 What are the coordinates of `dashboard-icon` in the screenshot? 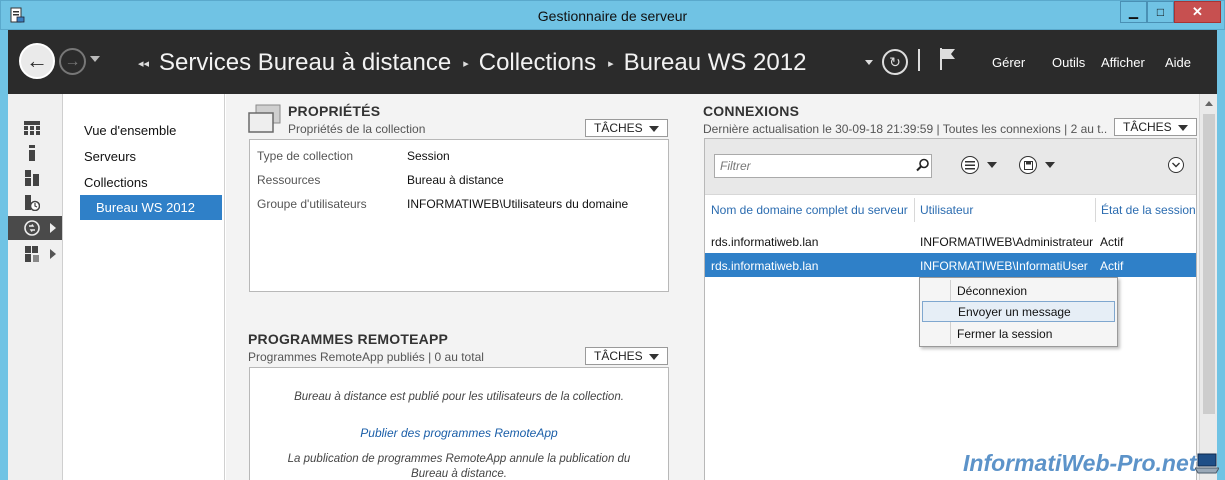 It's located at (32, 128).